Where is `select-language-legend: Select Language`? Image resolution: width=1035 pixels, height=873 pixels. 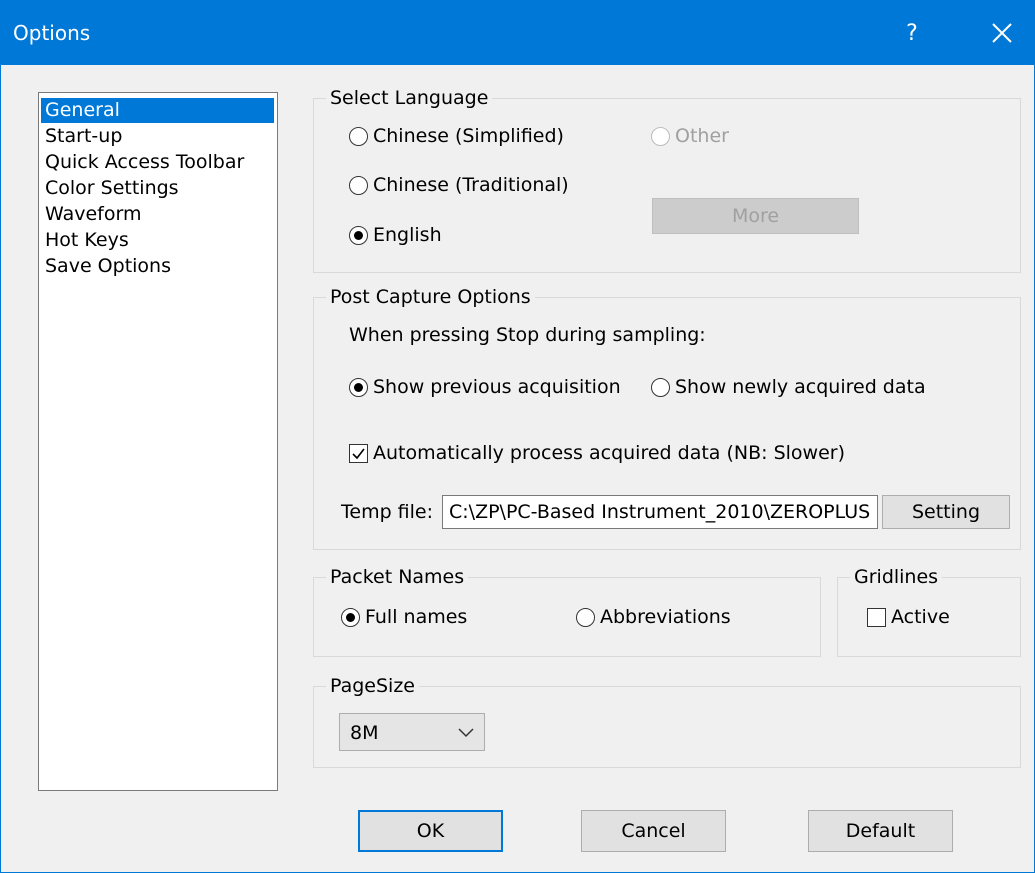
select-language-legend: Select Language is located at coordinates (409, 98).